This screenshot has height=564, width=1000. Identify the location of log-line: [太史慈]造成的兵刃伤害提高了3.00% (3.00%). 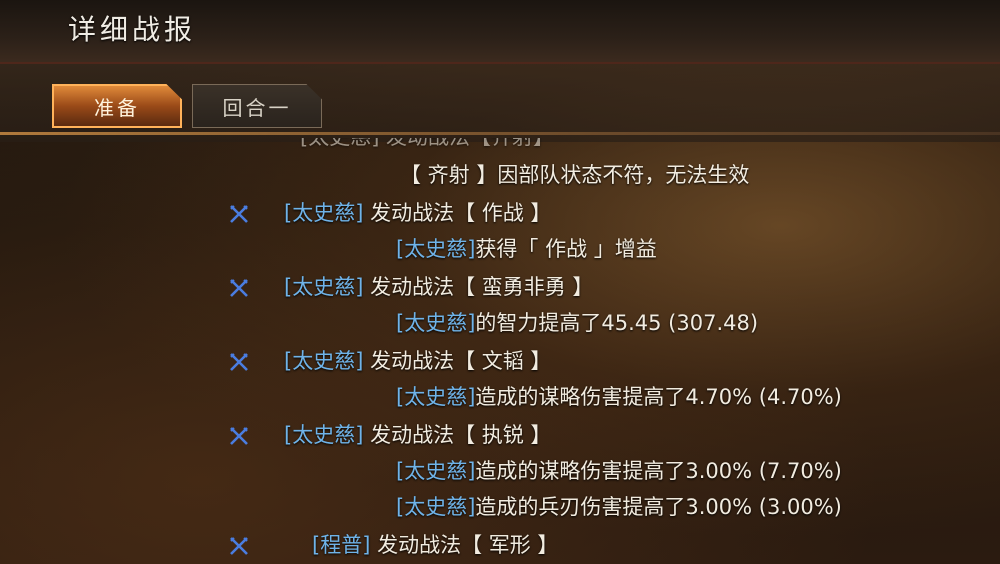
(619, 507).